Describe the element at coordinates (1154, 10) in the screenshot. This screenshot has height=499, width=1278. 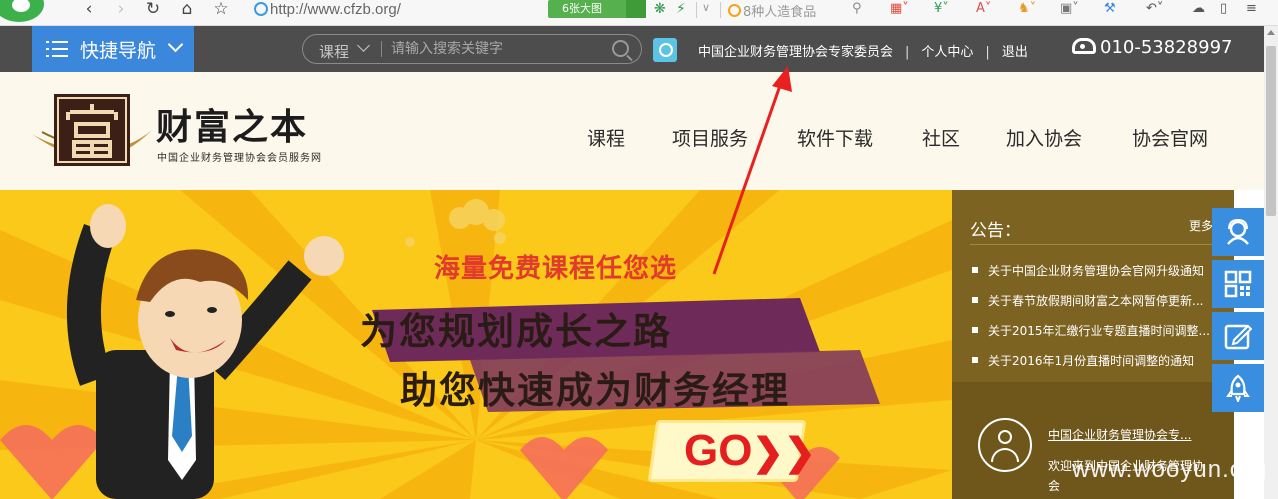
I see `undo-icon: ↶˅` at that location.